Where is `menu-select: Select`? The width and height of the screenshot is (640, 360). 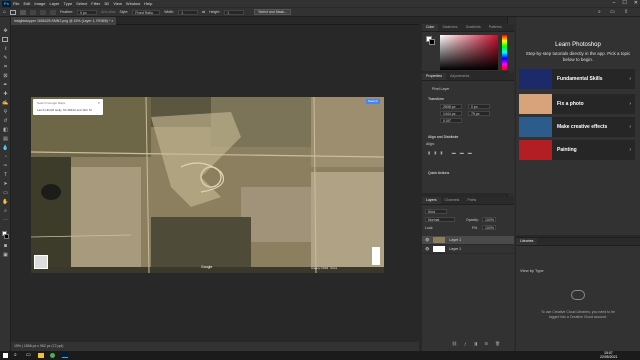
menu-select: Select is located at coordinates (81, 3).